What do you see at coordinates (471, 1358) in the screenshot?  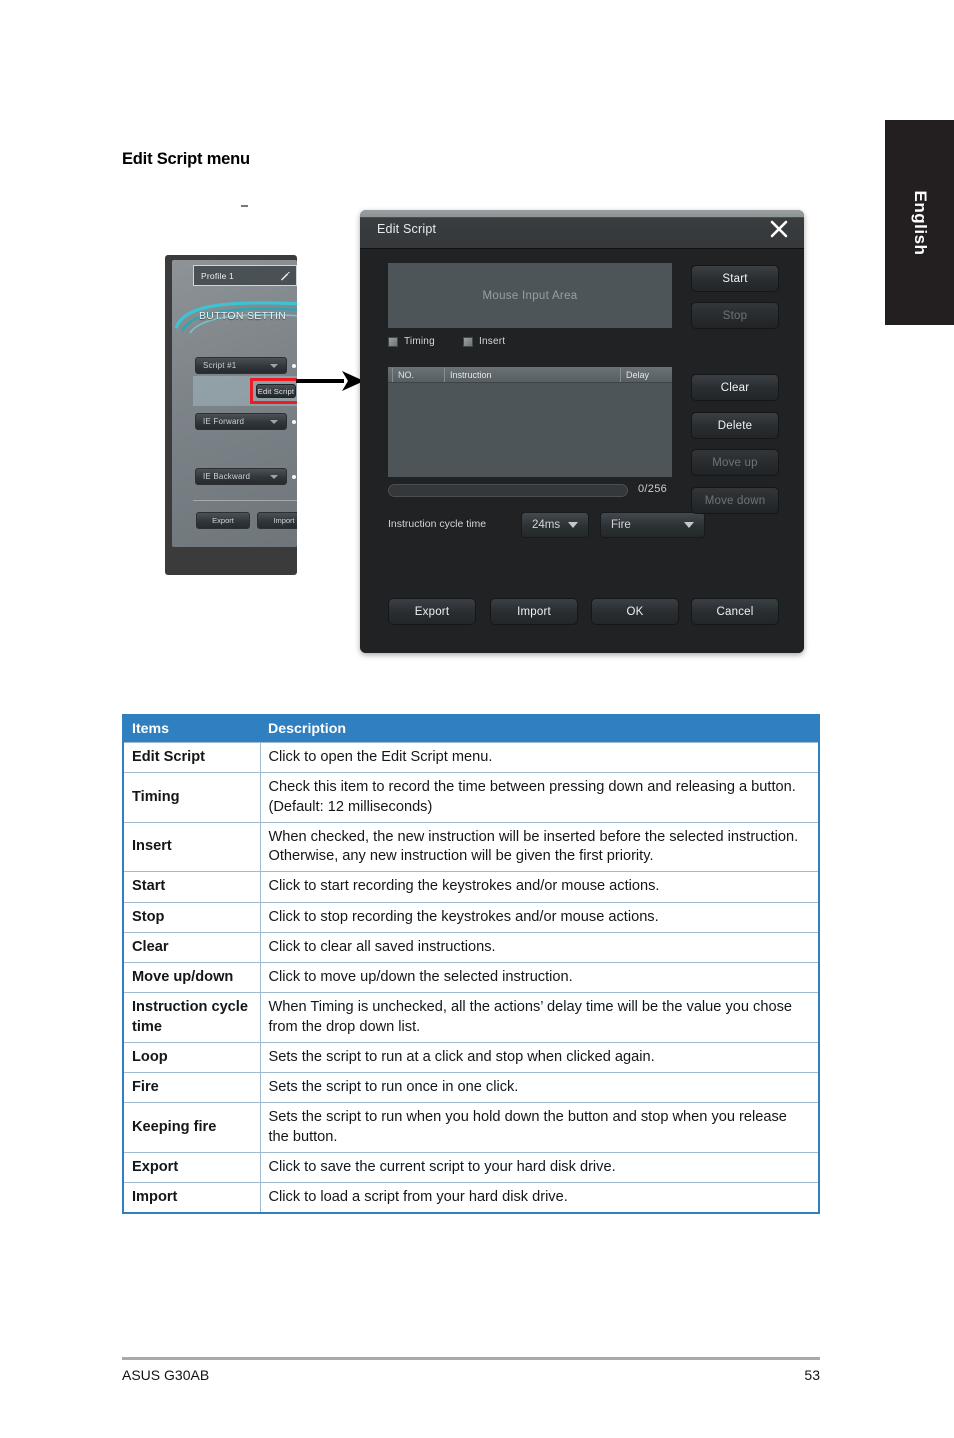 I see `footer-divider` at bounding box center [471, 1358].